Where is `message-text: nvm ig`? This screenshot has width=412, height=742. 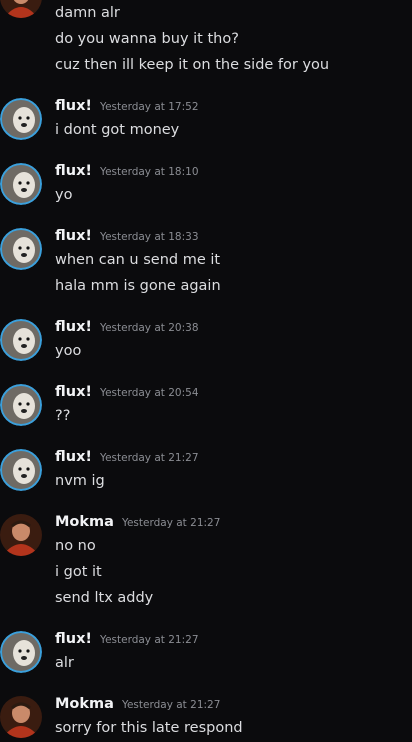 message-text: nvm ig is located at coordinates (80, 481).